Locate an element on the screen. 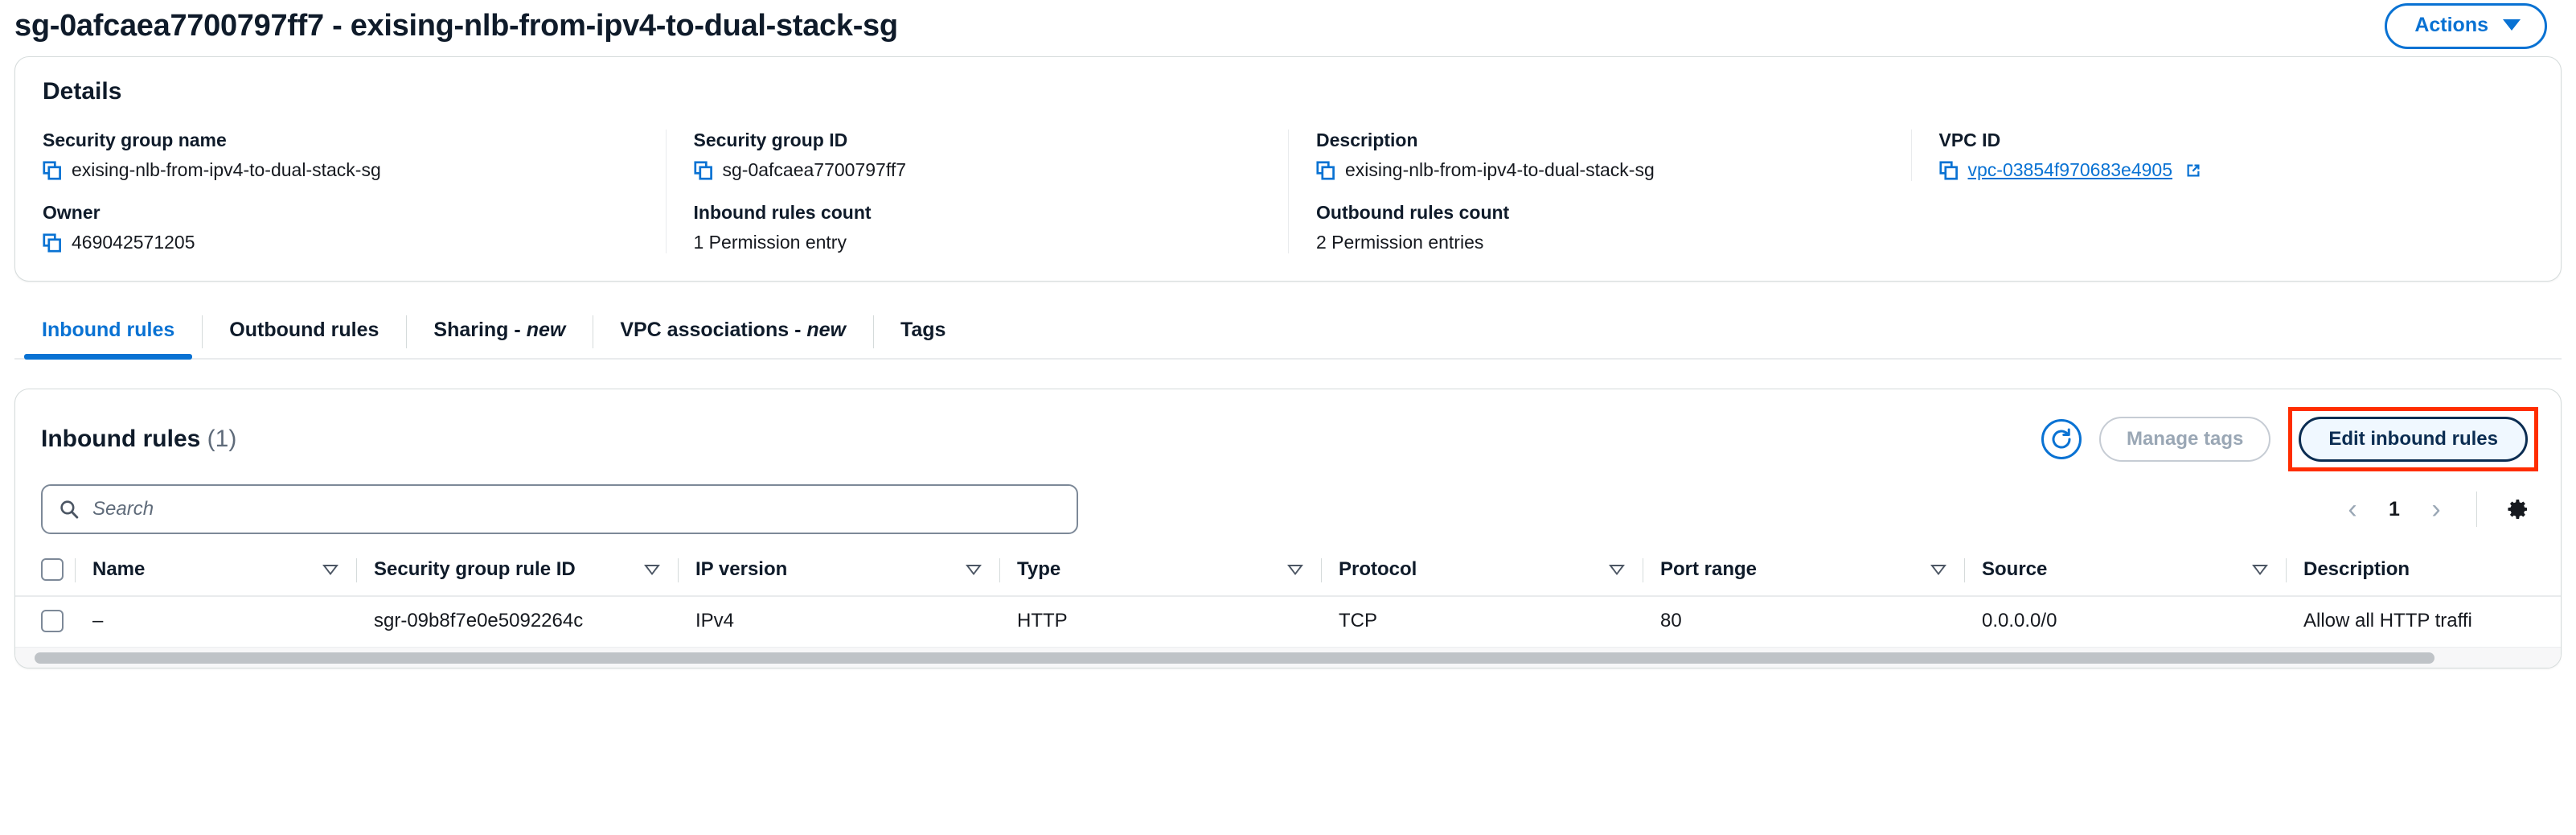 The width and height of the screenshot is (2576, 835). detail-value: 1 Permission entry is located at coordinates (981, 242).